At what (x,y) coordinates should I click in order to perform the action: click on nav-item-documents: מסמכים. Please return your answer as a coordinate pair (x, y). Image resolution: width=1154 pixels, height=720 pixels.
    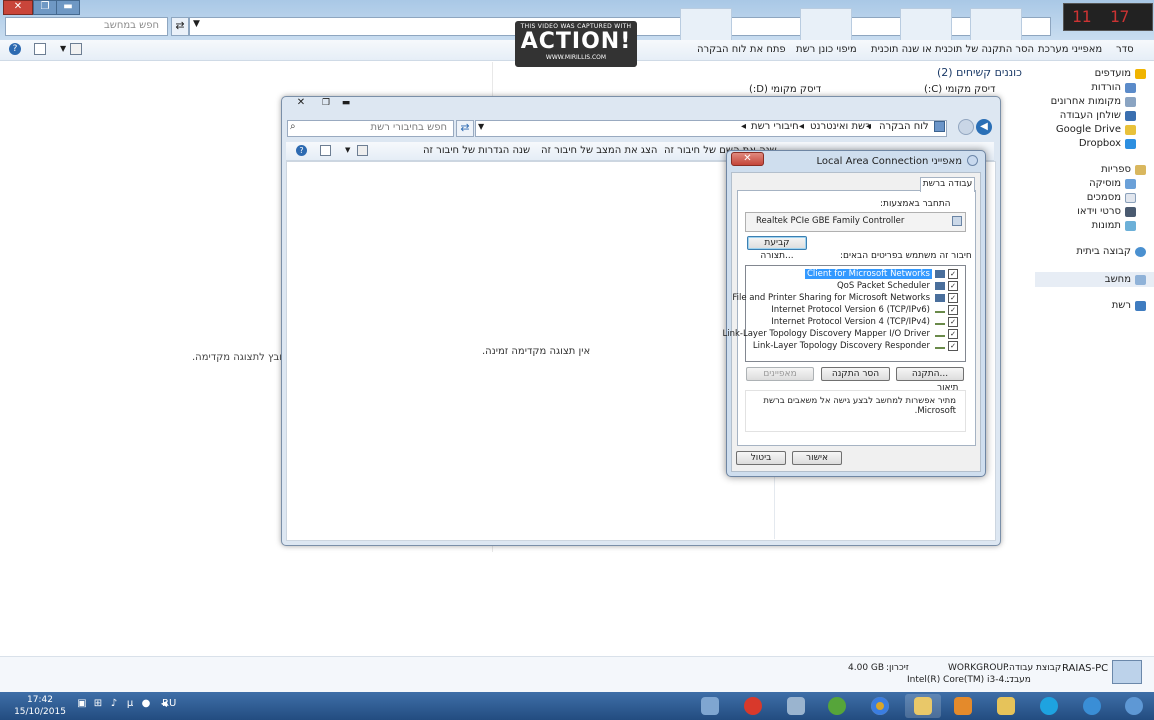
    Looking at the image, I should click on (1111, 197).